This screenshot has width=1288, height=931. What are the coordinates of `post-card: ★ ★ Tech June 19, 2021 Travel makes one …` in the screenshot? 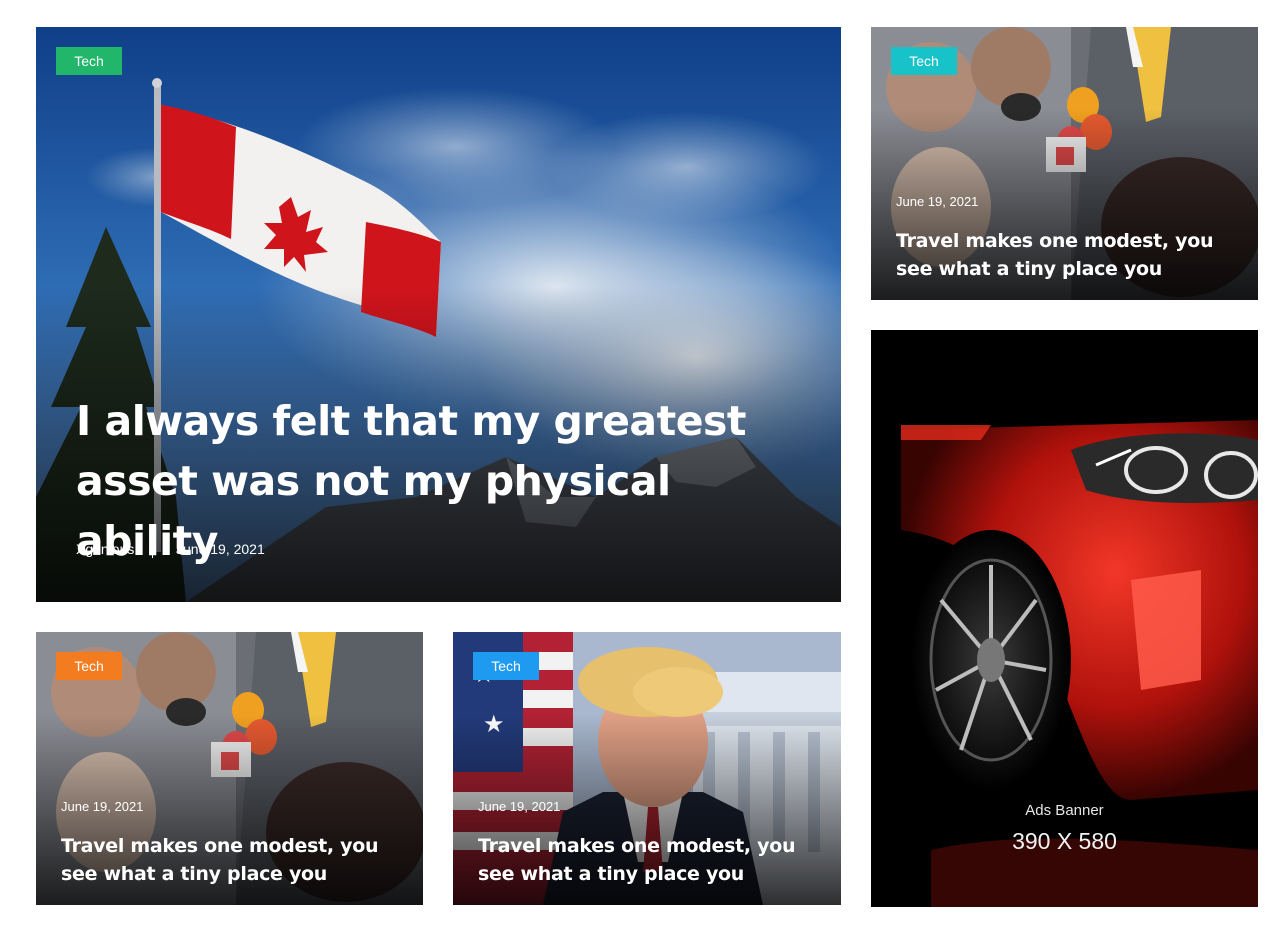 It's located at (647, 768).